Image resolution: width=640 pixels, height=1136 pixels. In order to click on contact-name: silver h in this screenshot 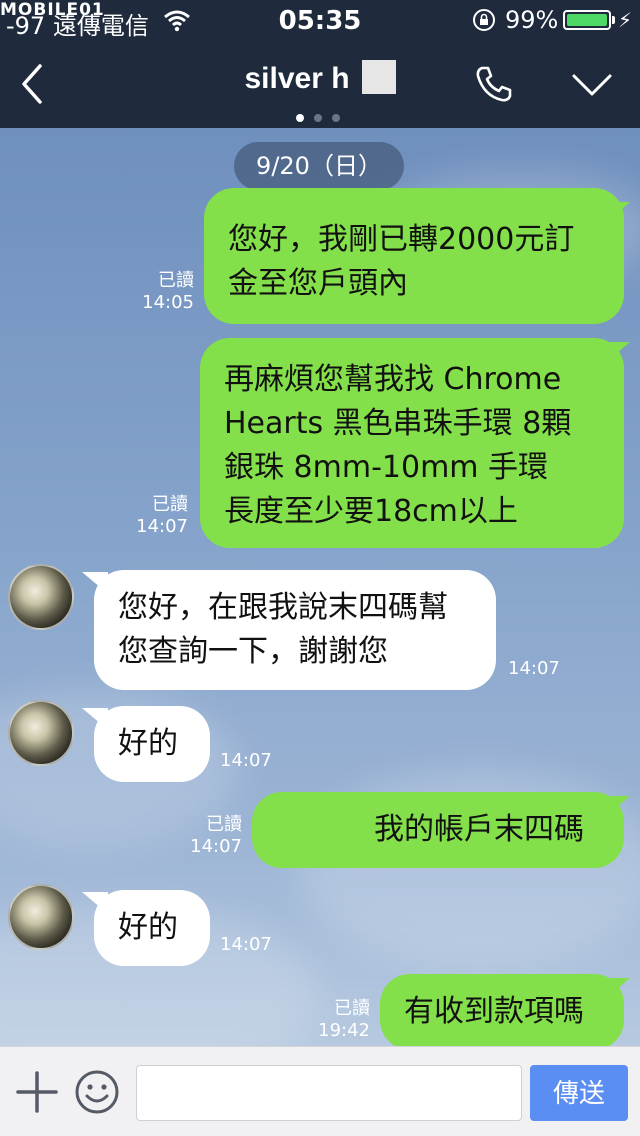, I will do `click(297, 78)`.